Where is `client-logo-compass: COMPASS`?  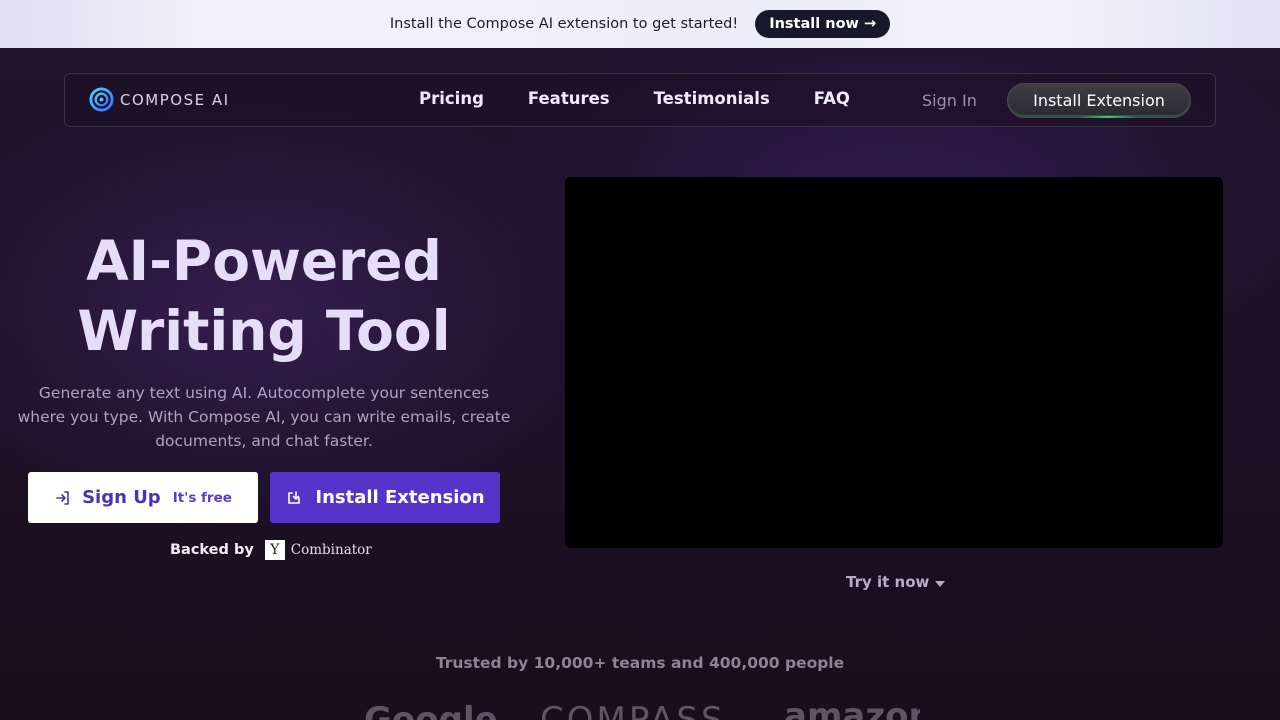
client-logo-compass: COMPASS is located at coordinates (633, 710).